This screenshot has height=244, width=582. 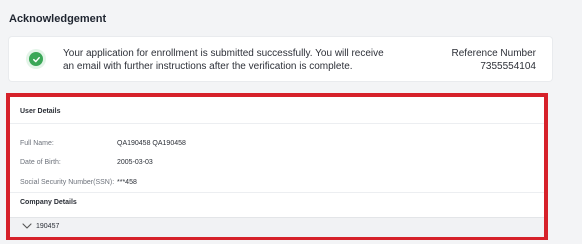 I want to click on reference-label: Reference Number, so click(x=493, y=53).